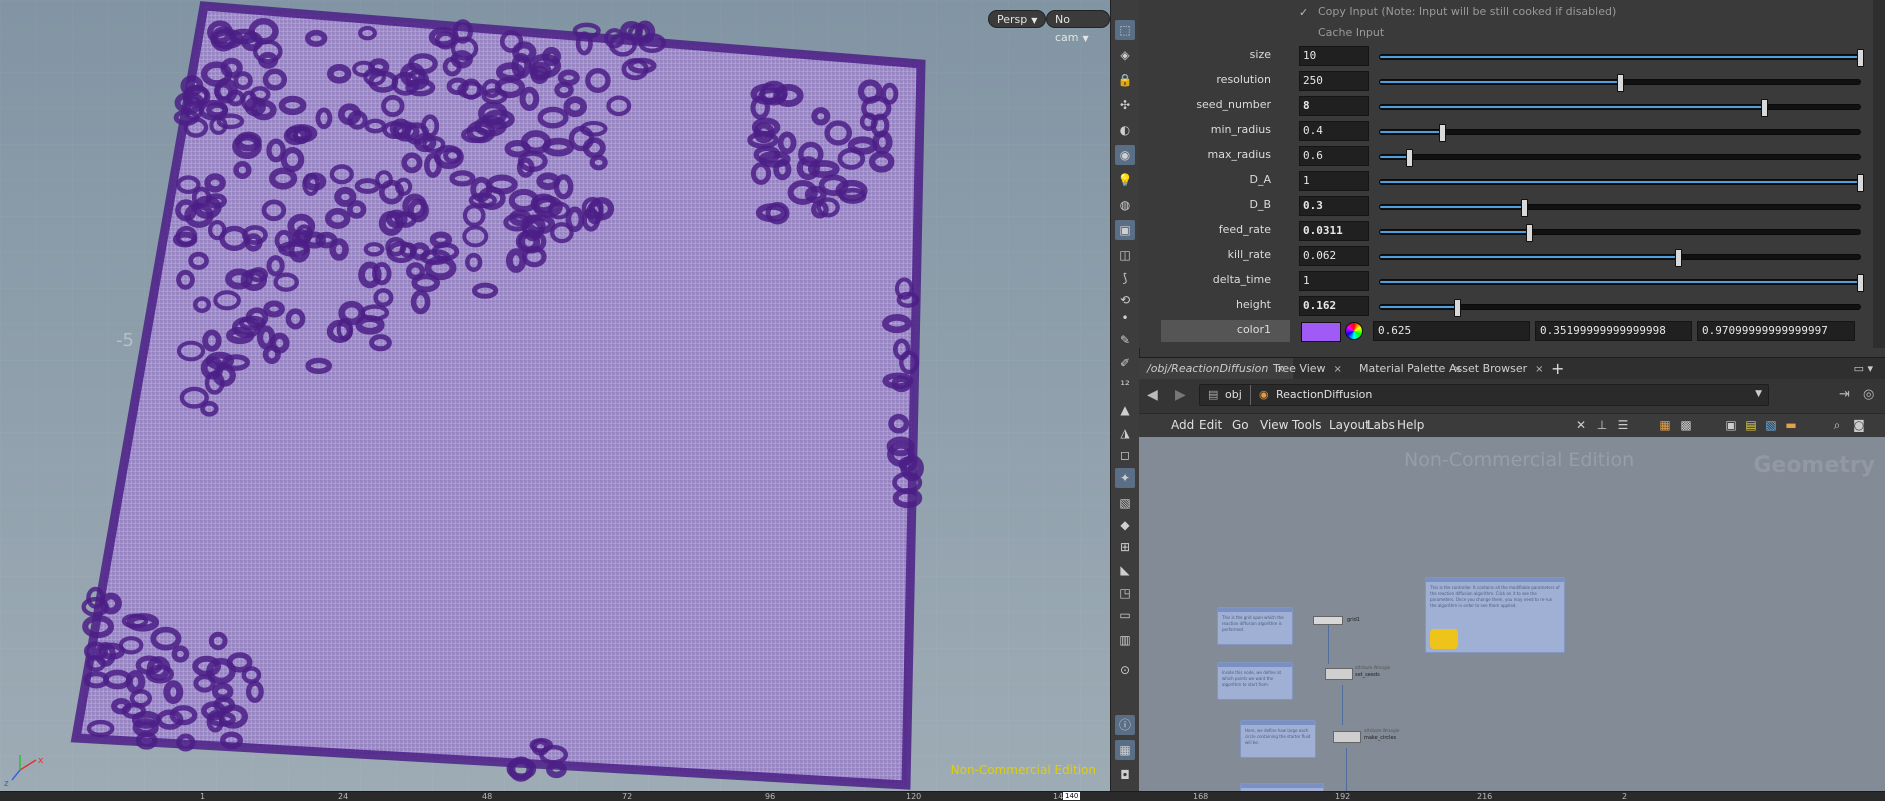 This screenshot has height=801, width=1885. I want to click on color-swatch, so click(1321, 332).